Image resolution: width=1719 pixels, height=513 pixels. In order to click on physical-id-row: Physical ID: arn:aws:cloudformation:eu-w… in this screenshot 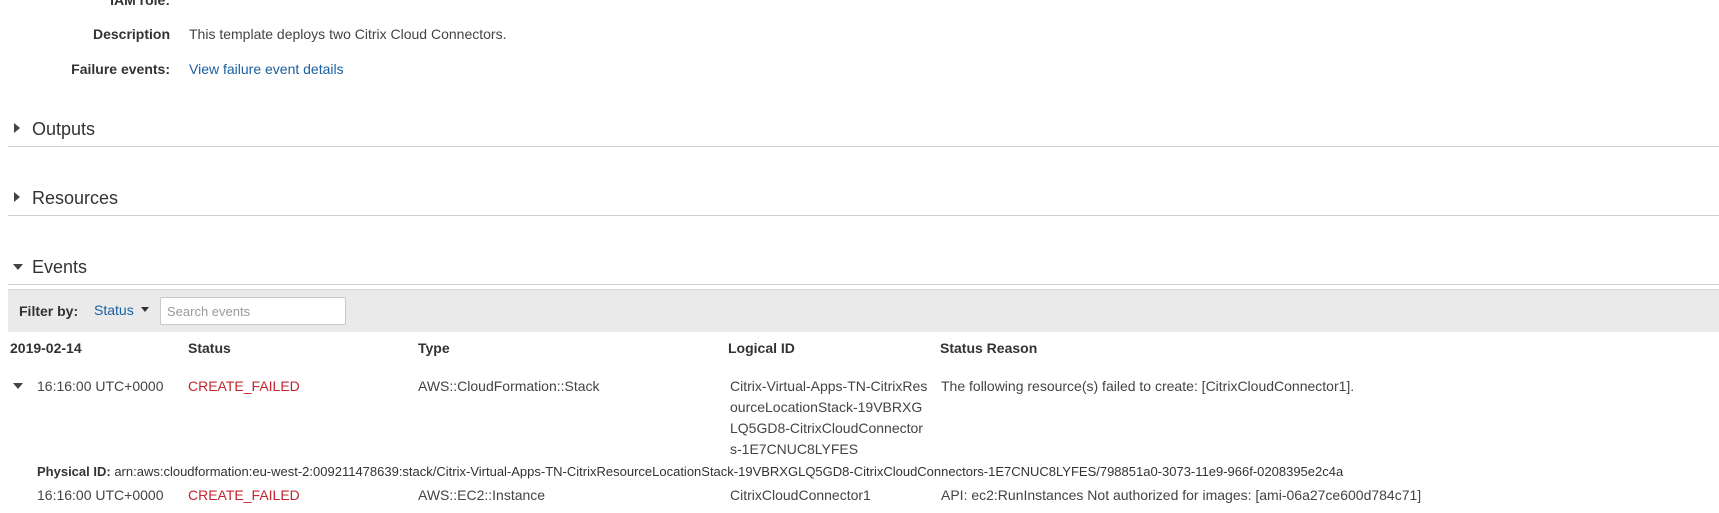, I will do `click(690, 471)`.